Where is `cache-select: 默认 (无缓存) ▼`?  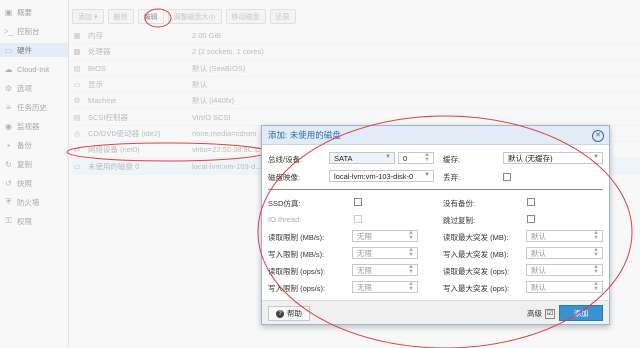 cache-select: 默认 (无缓存) ▼ is located at coordinates (553, 158).